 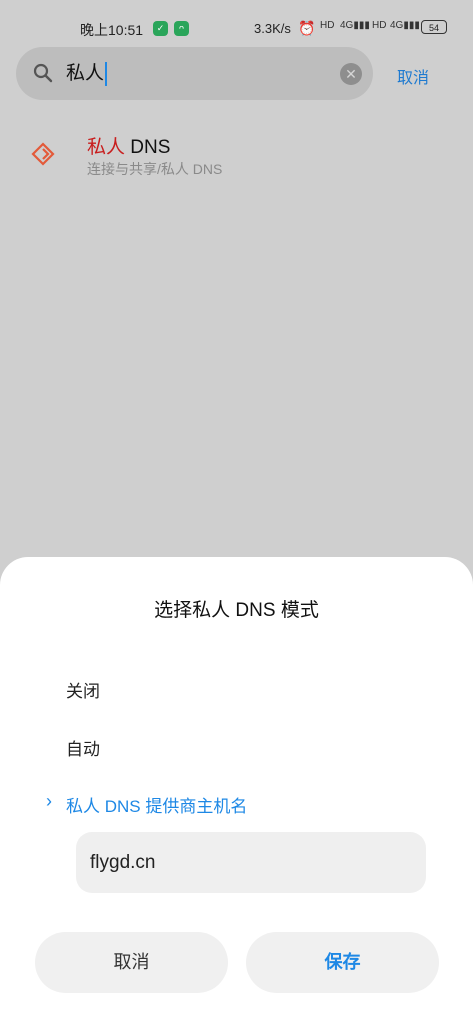 I want to click on dialog-title: 选择私人 DNS 模式, so click(x=236, y=610).